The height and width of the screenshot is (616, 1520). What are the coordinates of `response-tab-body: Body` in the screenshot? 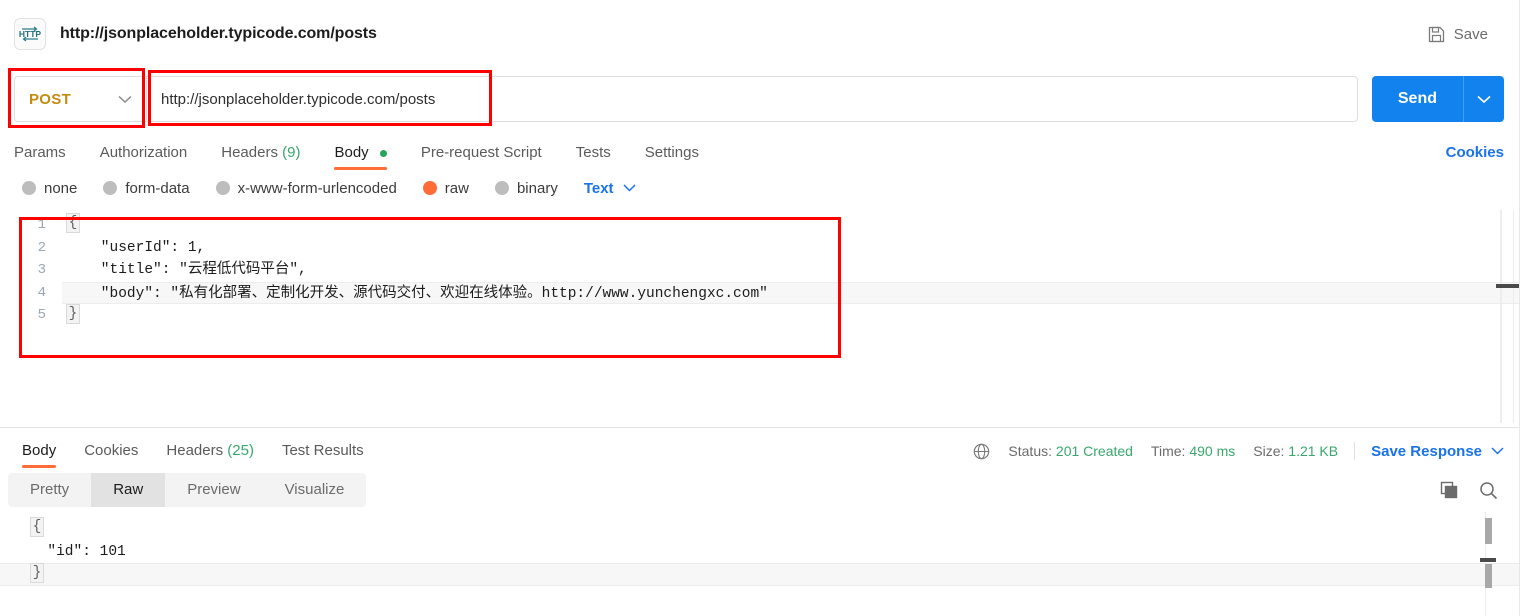 It's located at (39, 455).